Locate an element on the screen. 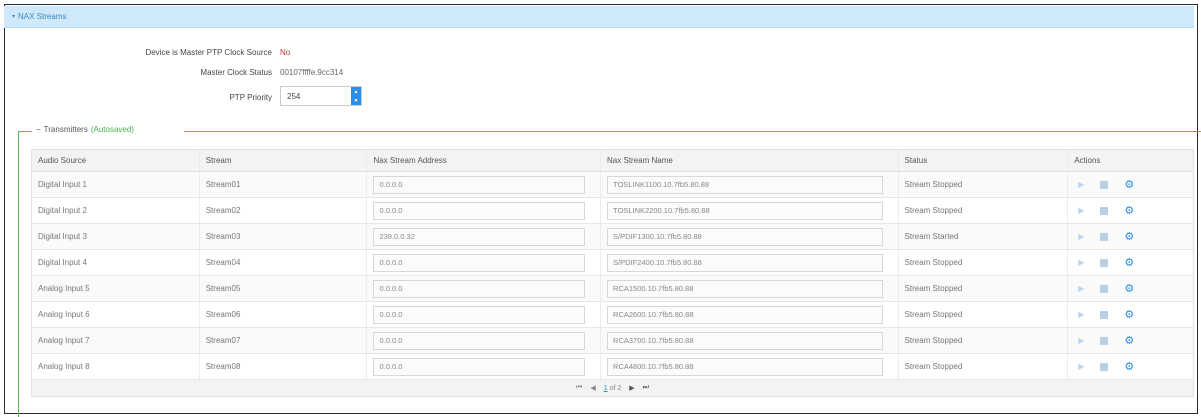 This screenshot has height=417, width=1201. stepper-buttons: ▲ ▼ is located at coordinates (356, 96).